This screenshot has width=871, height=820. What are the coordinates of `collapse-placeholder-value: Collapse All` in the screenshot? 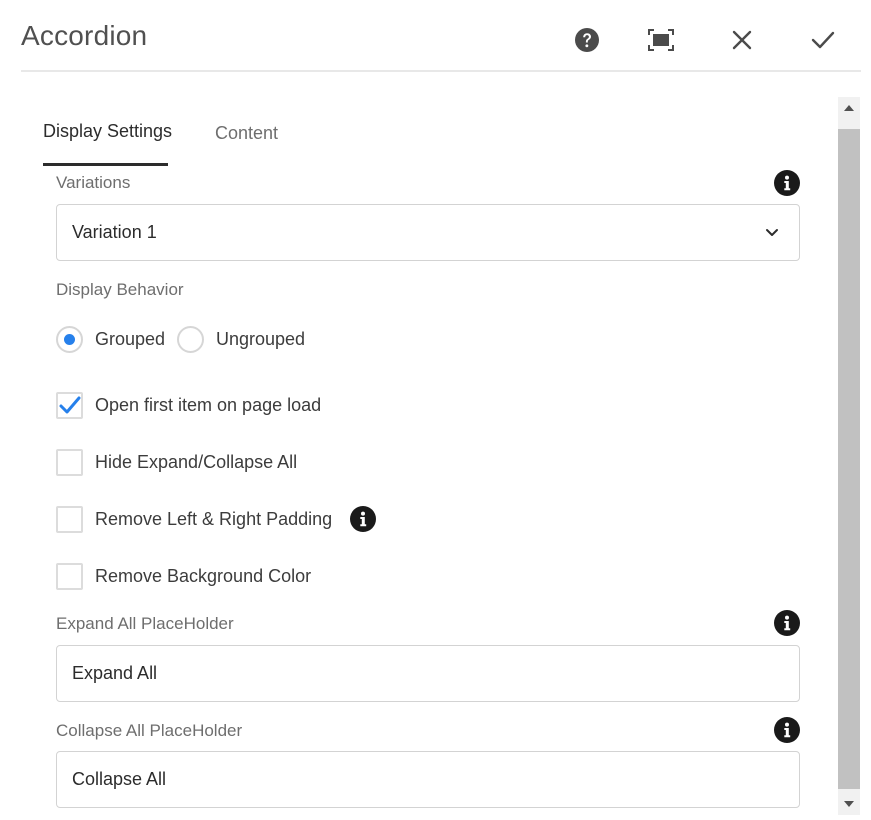 It's located at (119, 779).